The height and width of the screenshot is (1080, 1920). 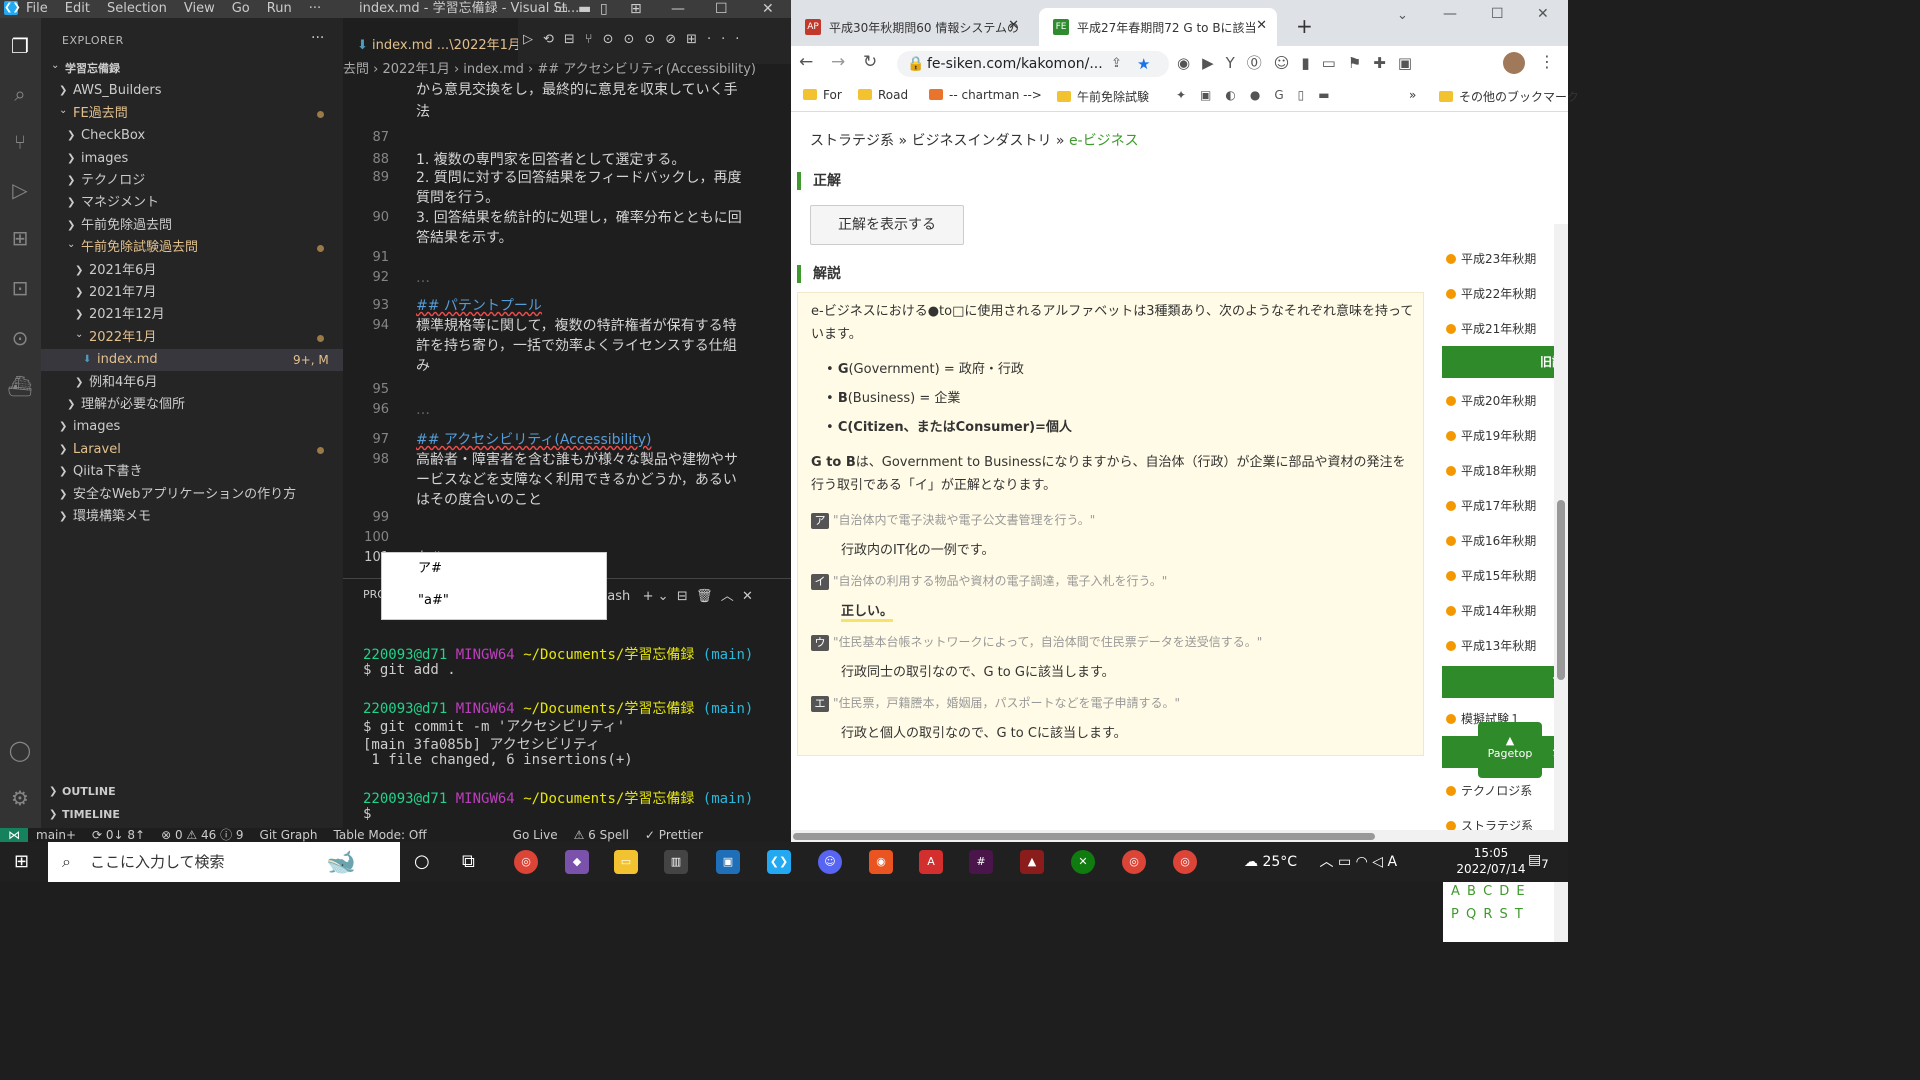 I want to click on code-line: 高齢者・障害者を含む誰もが様々な製品や建物やサ, so click(x=596, y=460).